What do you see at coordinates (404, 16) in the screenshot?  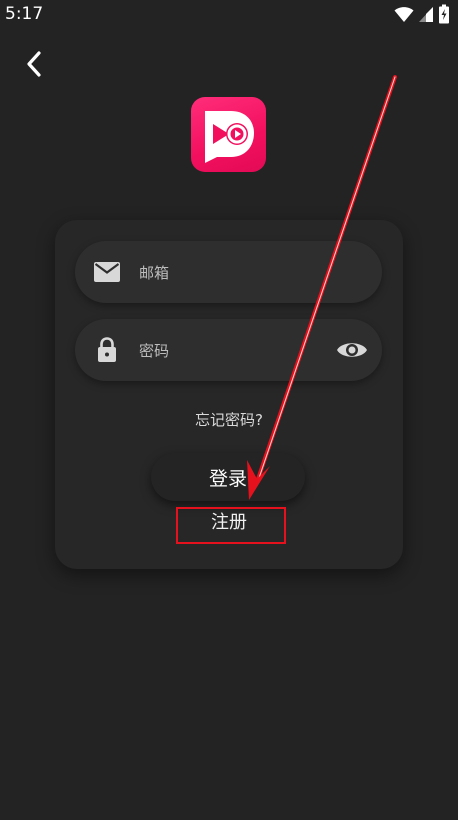 I see `wifi-icon` at bounding box center [404, 16].